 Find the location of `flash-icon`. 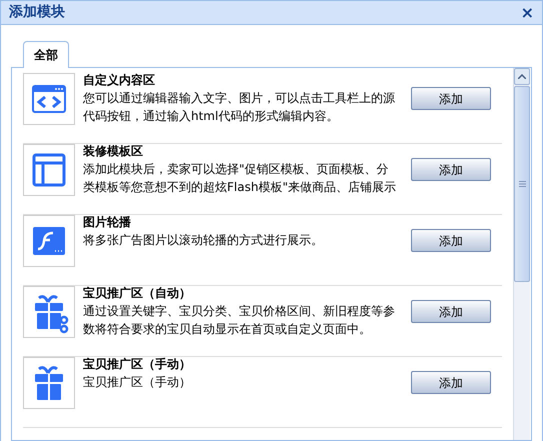

flash-icon is located at coordinates (49, 241).